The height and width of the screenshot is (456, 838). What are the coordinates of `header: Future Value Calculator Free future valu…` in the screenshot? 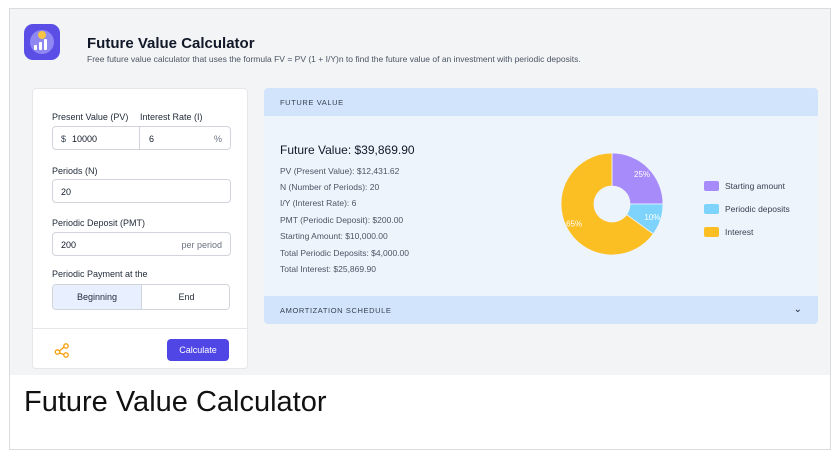 It's located at (412, 46).